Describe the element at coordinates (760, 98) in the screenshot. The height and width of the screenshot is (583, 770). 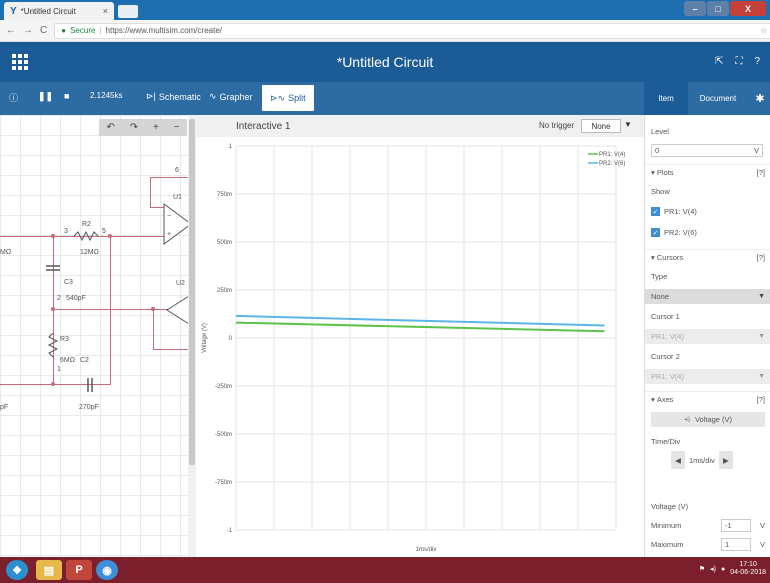
I see `gear-icon: ✱` at that location.